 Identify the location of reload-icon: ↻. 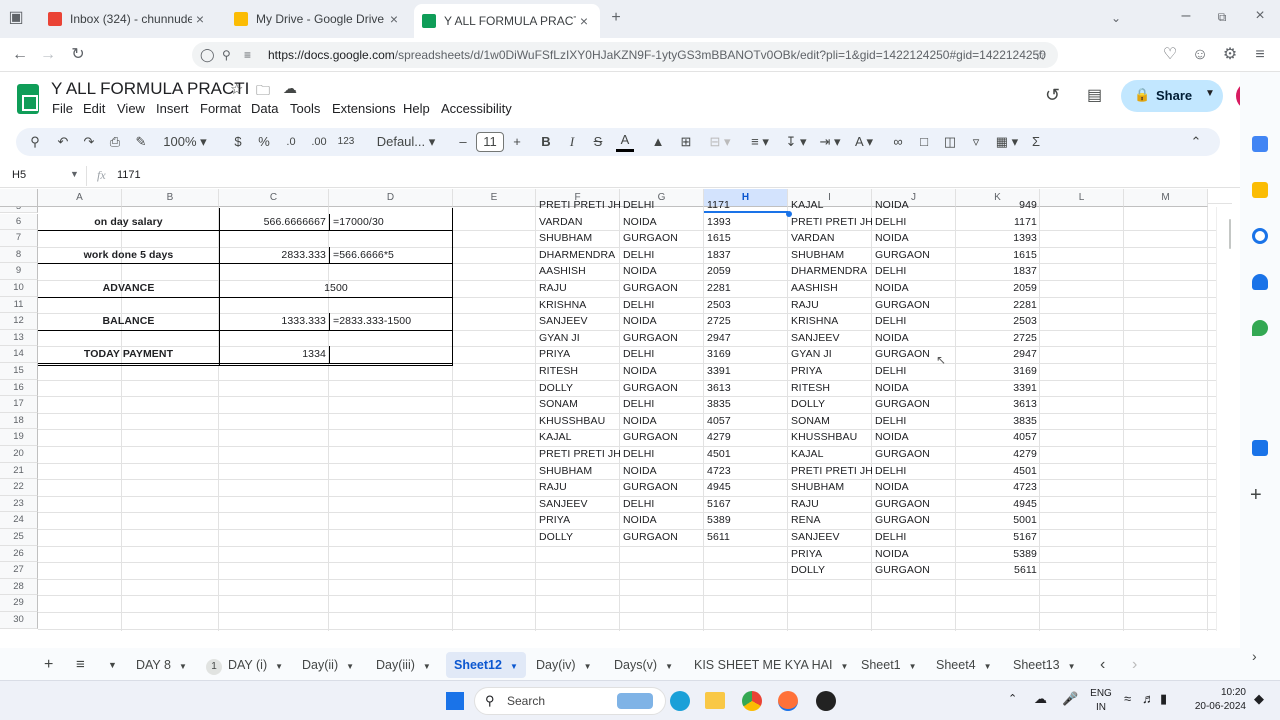
(78, 55).